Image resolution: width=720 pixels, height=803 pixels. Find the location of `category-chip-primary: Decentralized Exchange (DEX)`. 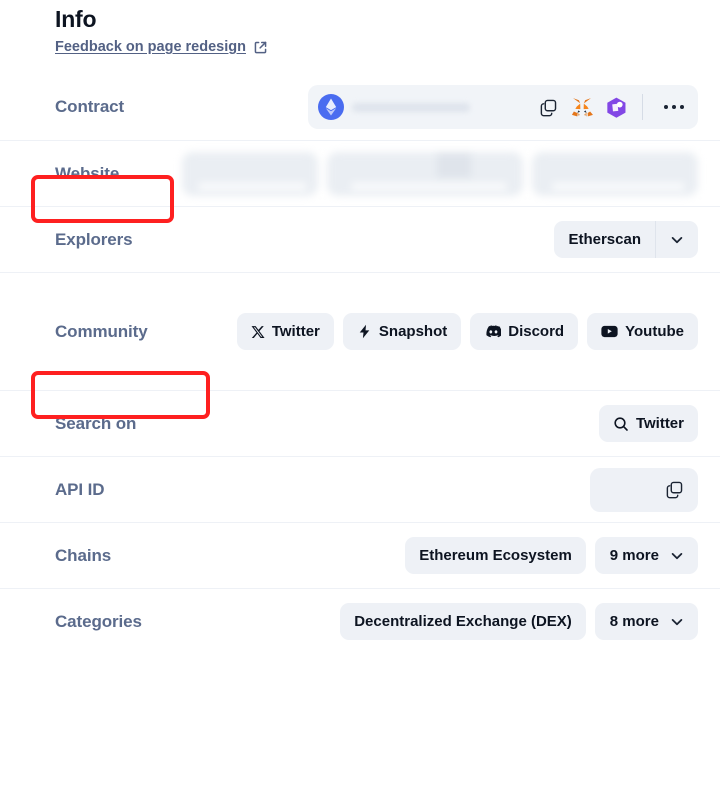

category-chip-primary: Decentralized Exchange (DEX) is located at coordinates (463, 621).